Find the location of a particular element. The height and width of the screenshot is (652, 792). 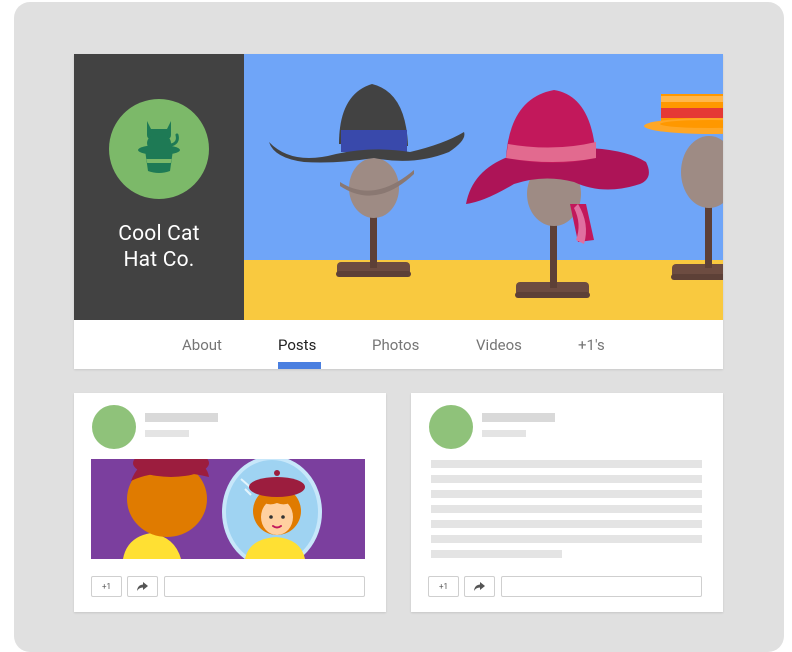

brand-panel: Cool Cat Hat Co. is located at coordinates (159, 187).